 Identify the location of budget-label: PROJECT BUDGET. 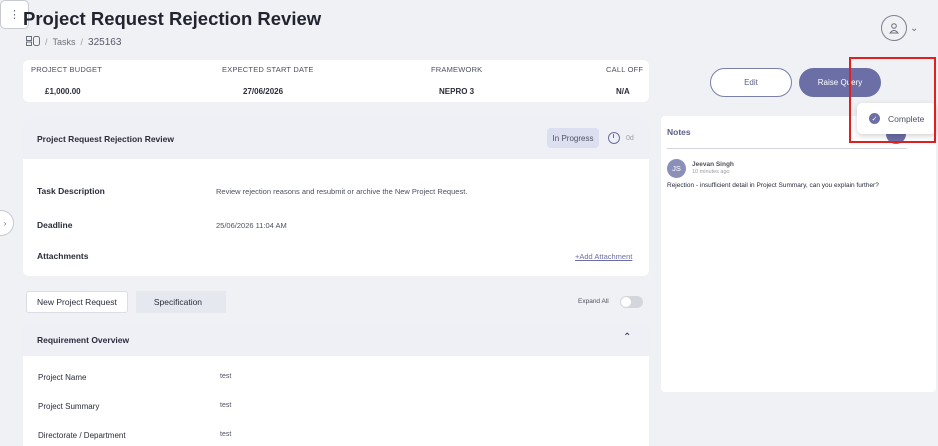
(67, 69).